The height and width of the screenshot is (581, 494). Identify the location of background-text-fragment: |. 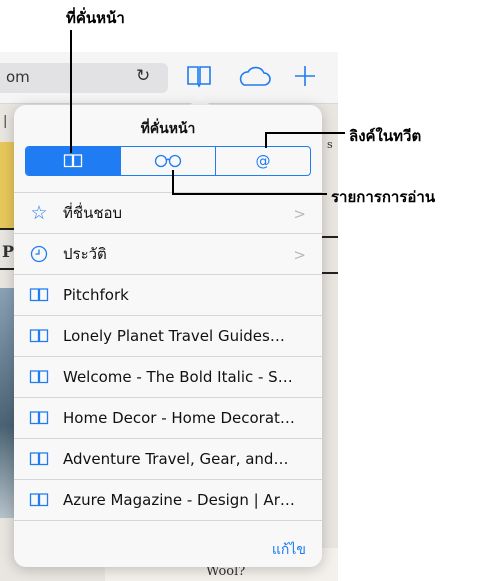
(5, 121).